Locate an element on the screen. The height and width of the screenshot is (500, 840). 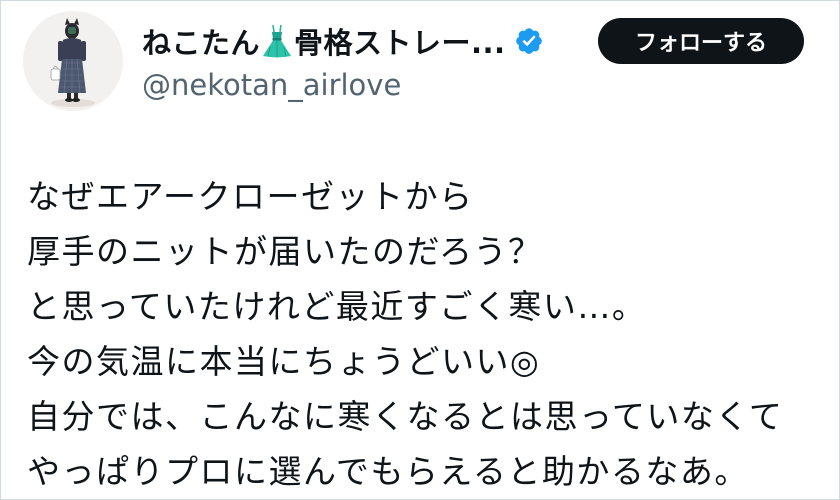
tweet-line: 自分では、こんなに寒くなるとは思っていなくて is located at coordinates (405, 416).